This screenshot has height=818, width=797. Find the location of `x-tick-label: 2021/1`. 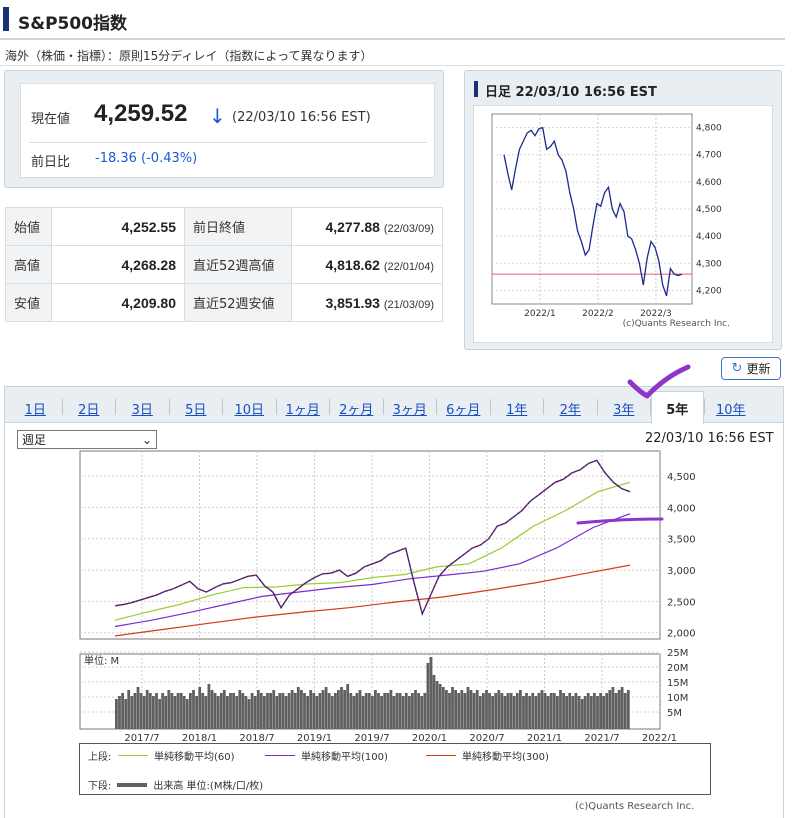

x-tick-label: 2021/1 is located at coordinates (544, 737).